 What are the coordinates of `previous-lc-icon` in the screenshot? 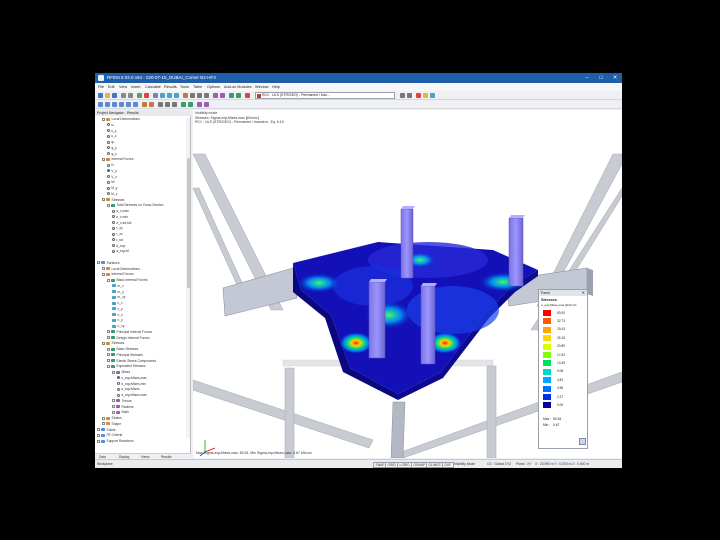 It's located at (402, 95).